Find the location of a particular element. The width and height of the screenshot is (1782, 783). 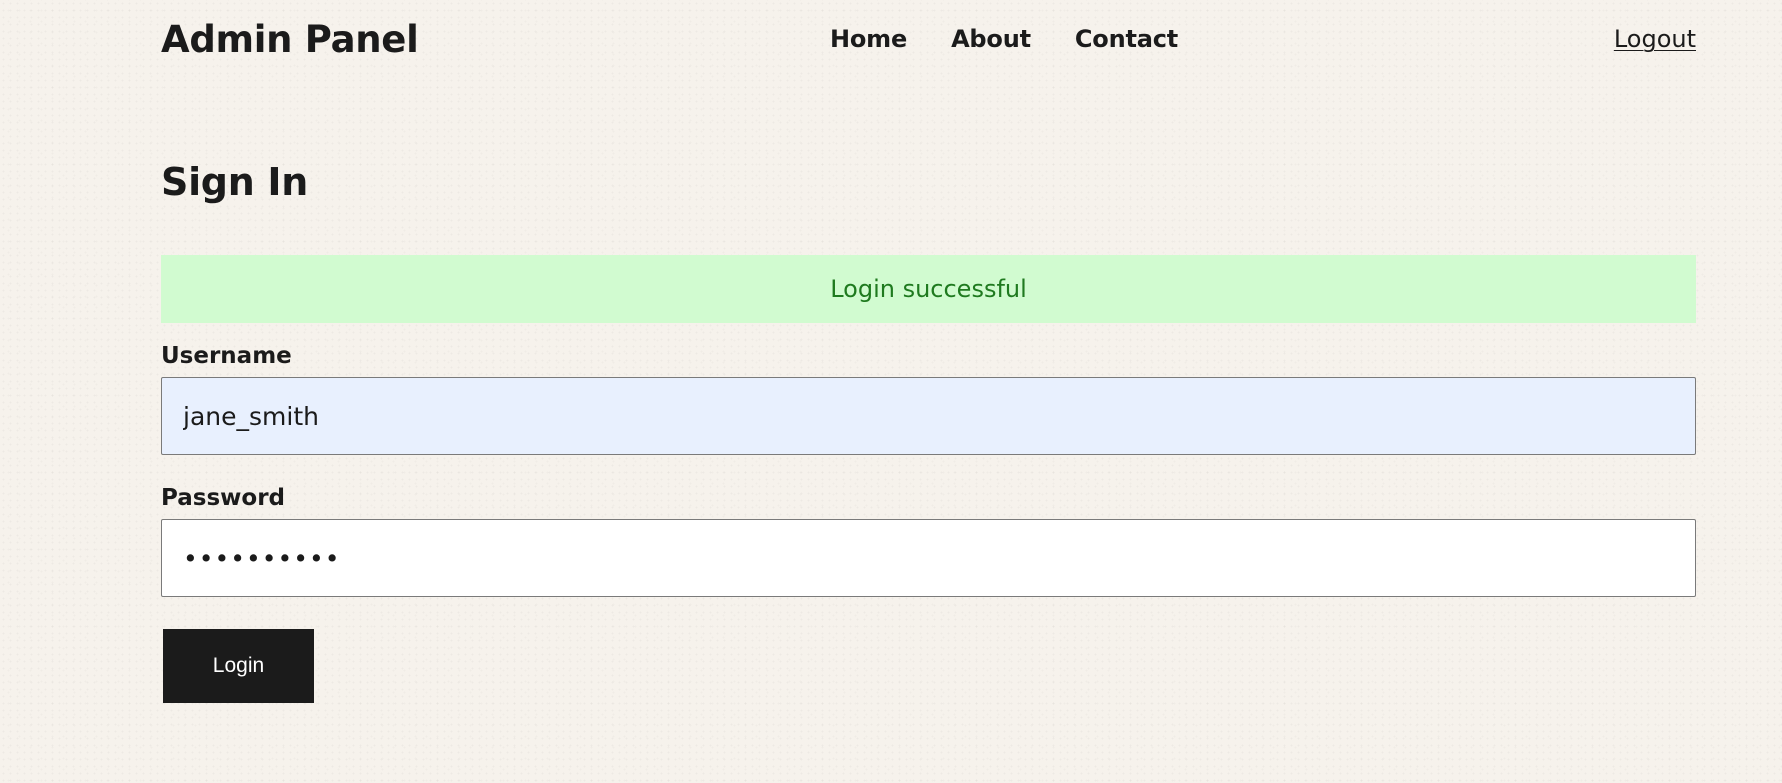

success-alert: Login successful is located at coordinates (928, 289).